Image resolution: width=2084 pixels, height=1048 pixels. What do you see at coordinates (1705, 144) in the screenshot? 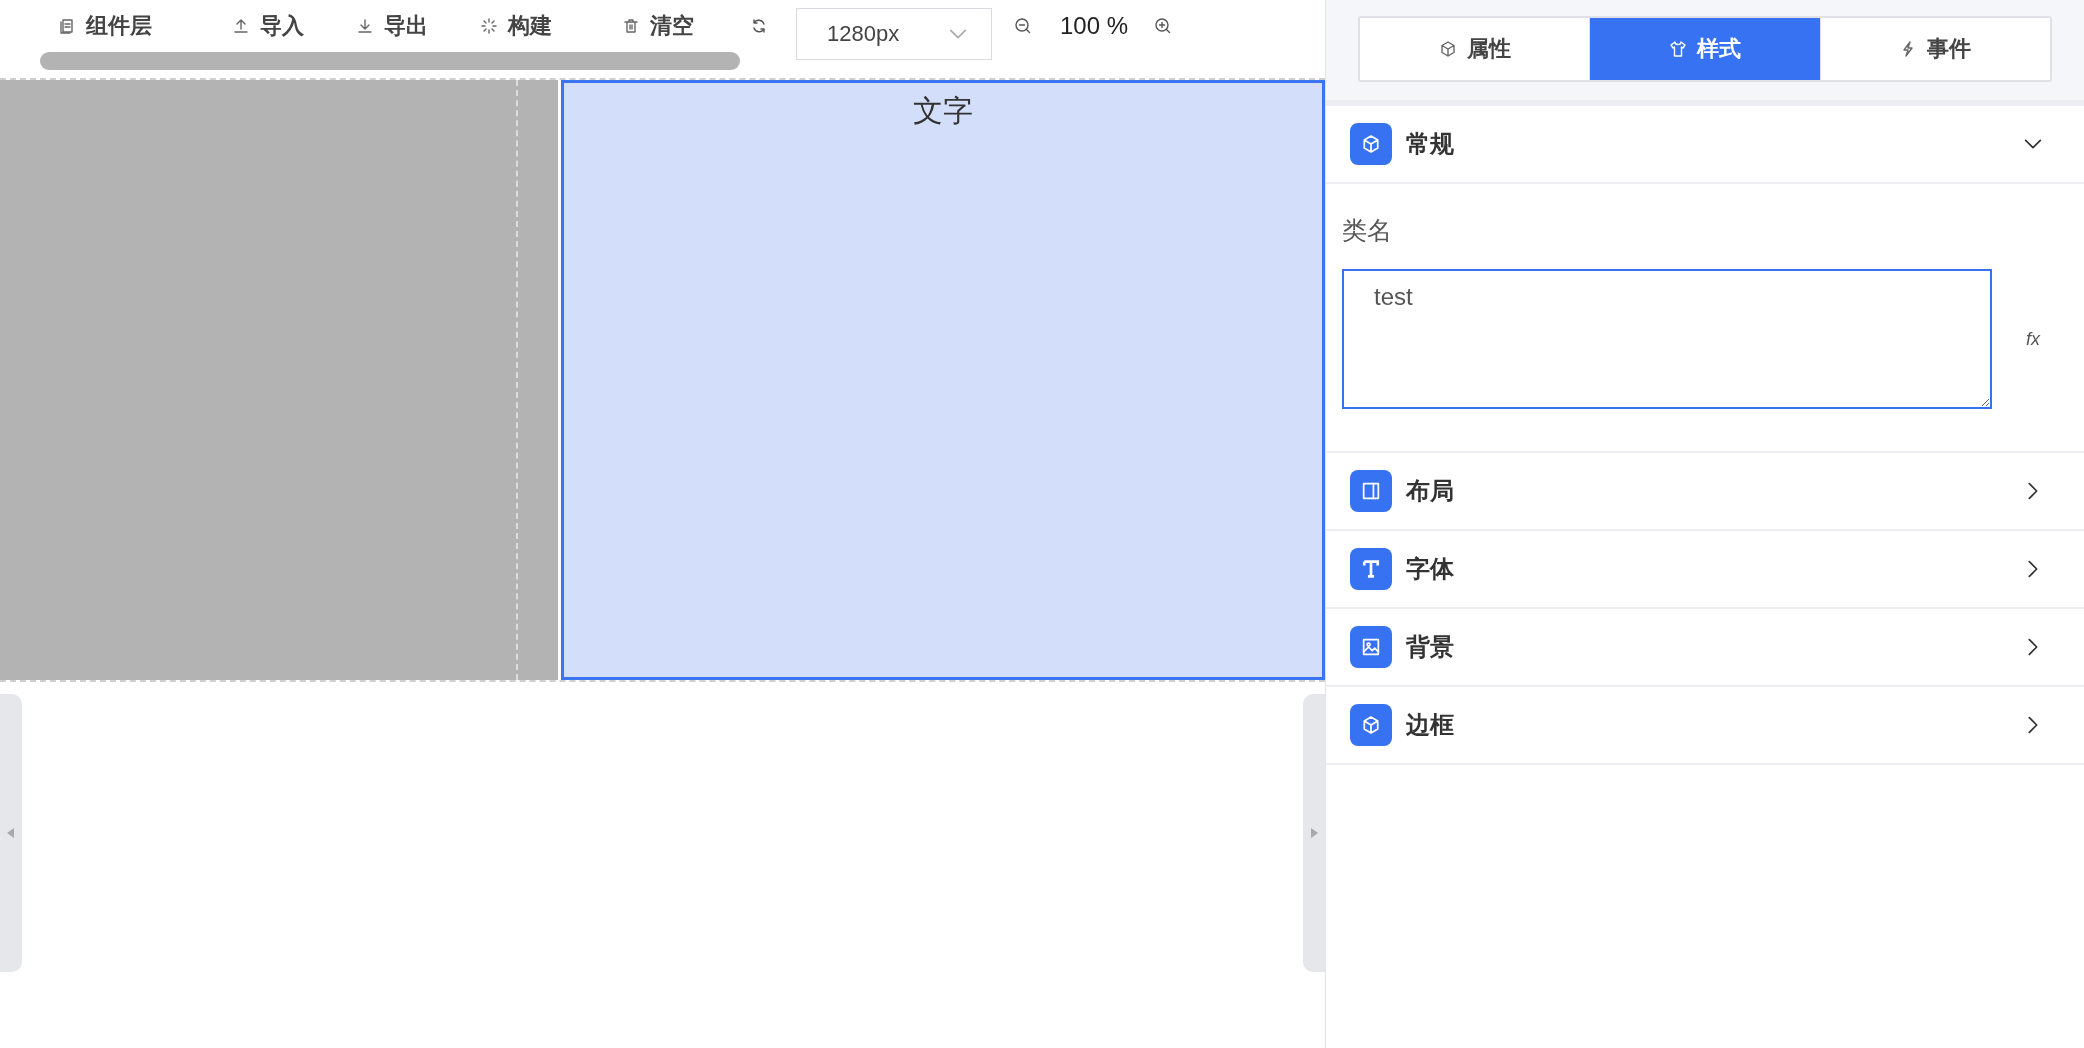
I see `section-header: 常规` at bounding box center [1705, 144].